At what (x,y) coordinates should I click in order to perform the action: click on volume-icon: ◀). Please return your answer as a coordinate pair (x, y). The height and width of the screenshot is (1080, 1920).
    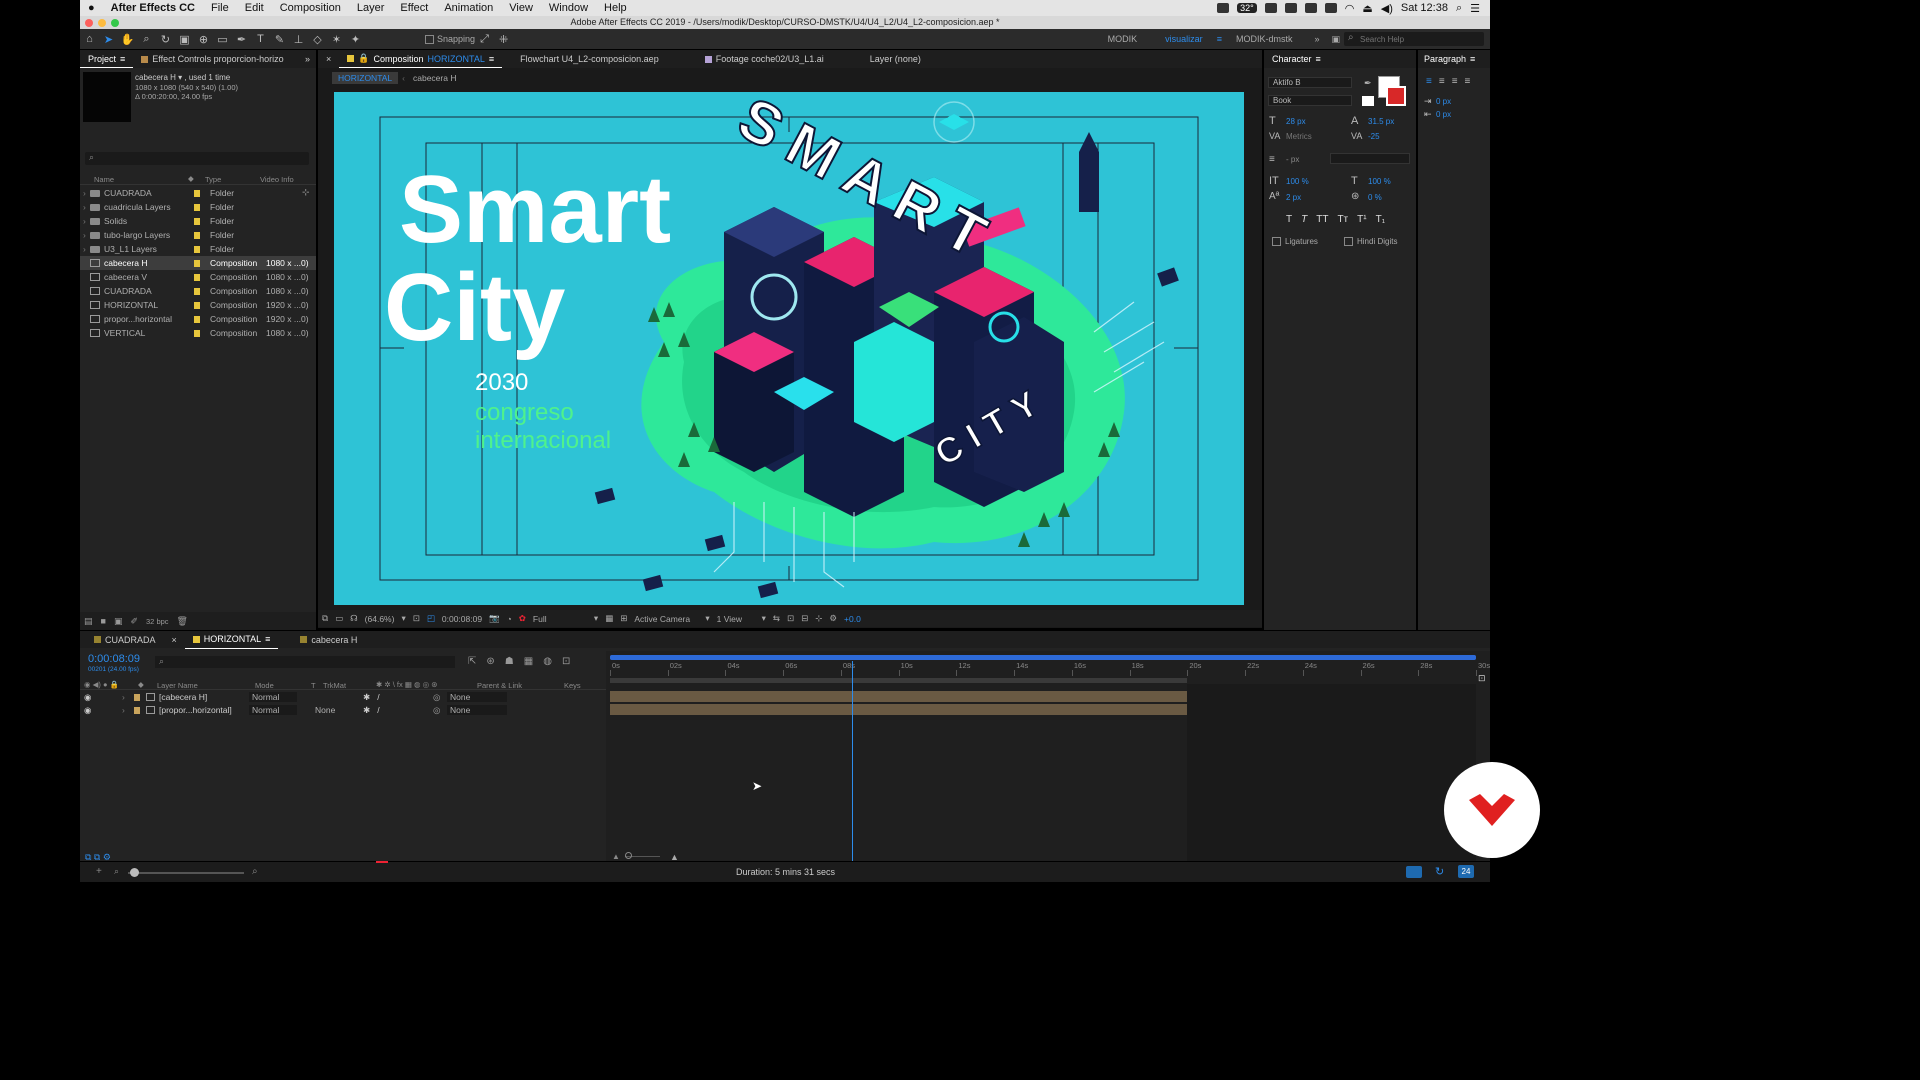
    Looking at the image, I should click on (1387, 8).